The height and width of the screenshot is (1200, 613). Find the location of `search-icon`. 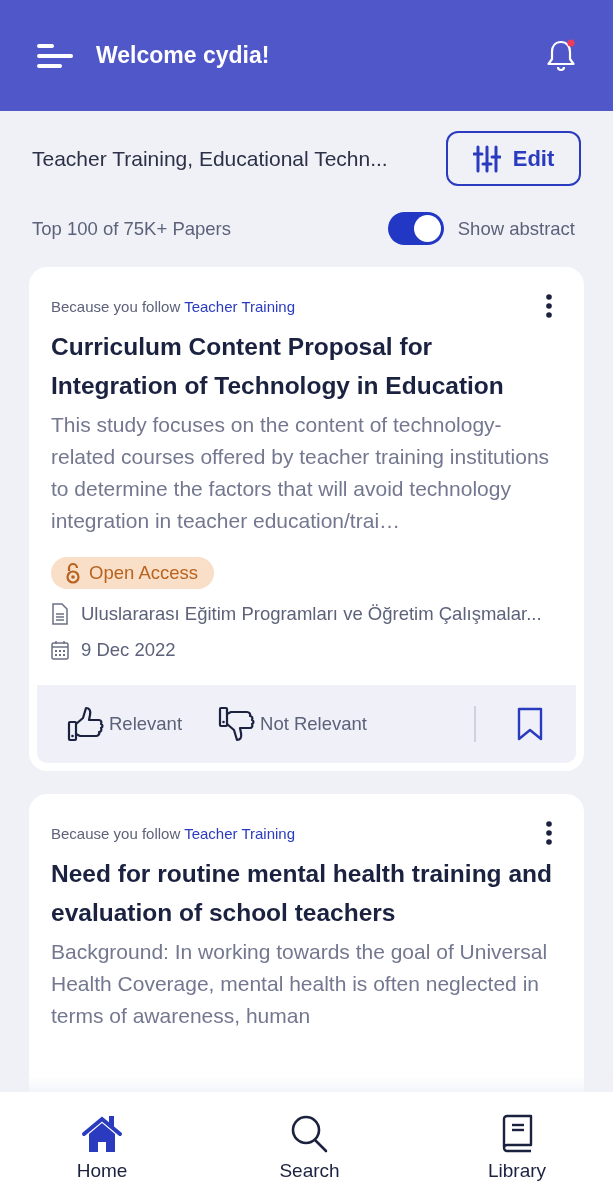

search-icon is located at coordinates (309, 1134).